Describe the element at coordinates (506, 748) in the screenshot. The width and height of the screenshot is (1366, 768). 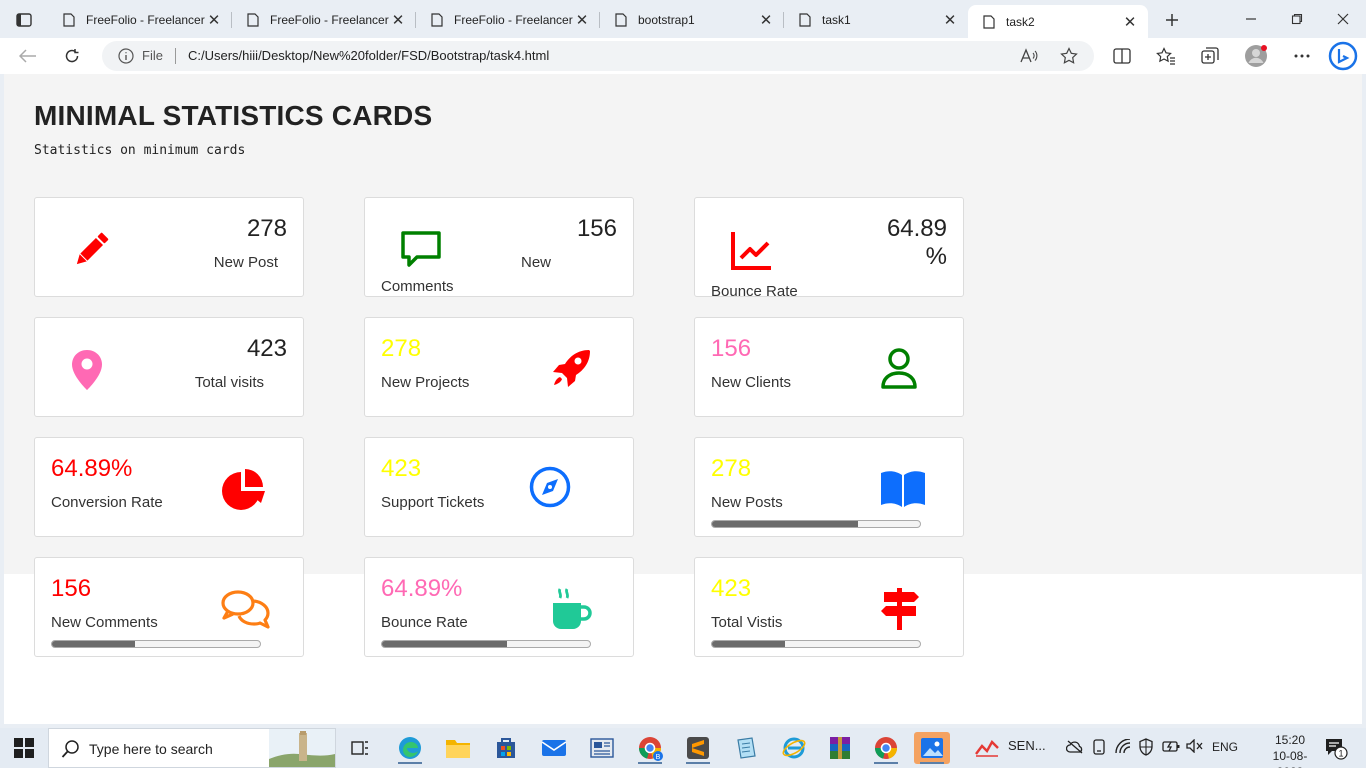
I see `microsoft-store-icon` at that location.